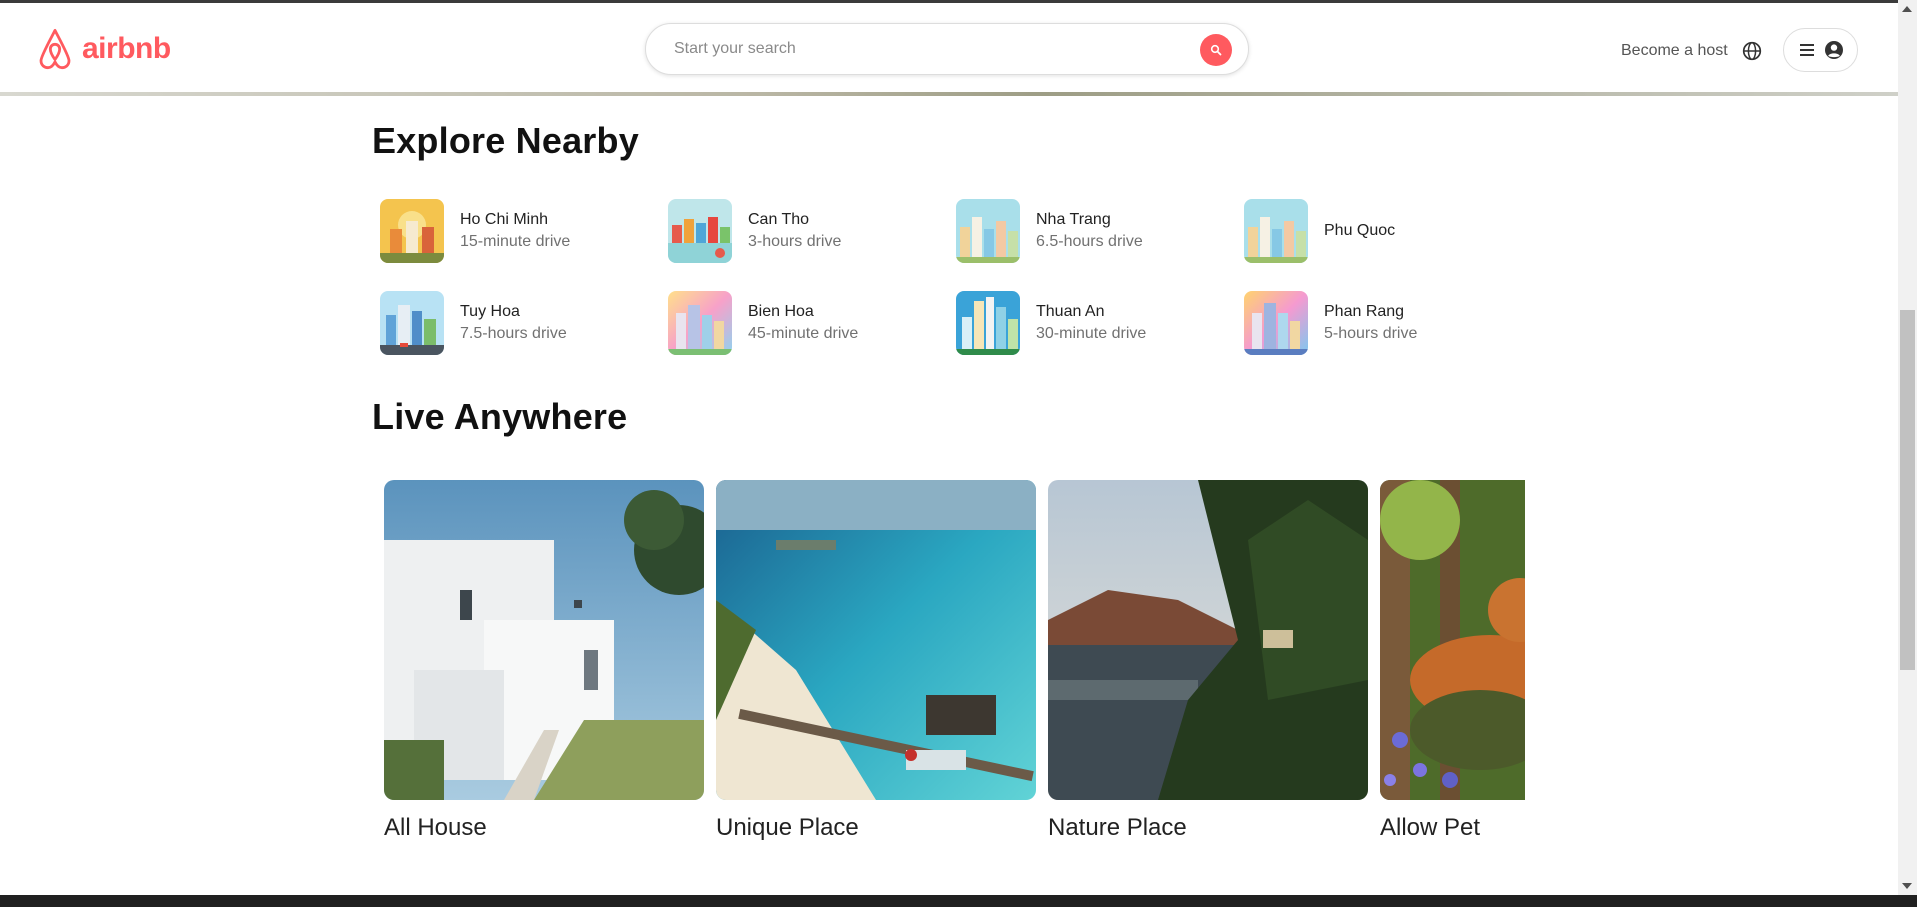  I want to click on dog-in-forest-photo, so click(1452, 640).